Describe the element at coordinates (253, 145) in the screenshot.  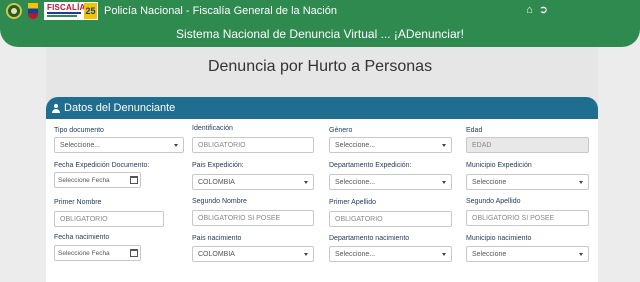
I see `identificacion-input: OBLIGATORIO` at that location.